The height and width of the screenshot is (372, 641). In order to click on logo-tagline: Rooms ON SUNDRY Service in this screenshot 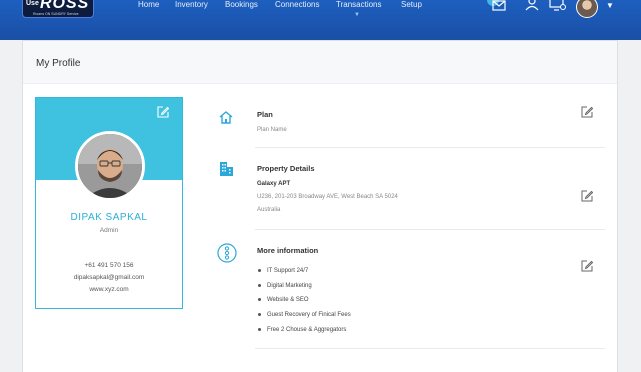, I will do `click(56, 14)`.